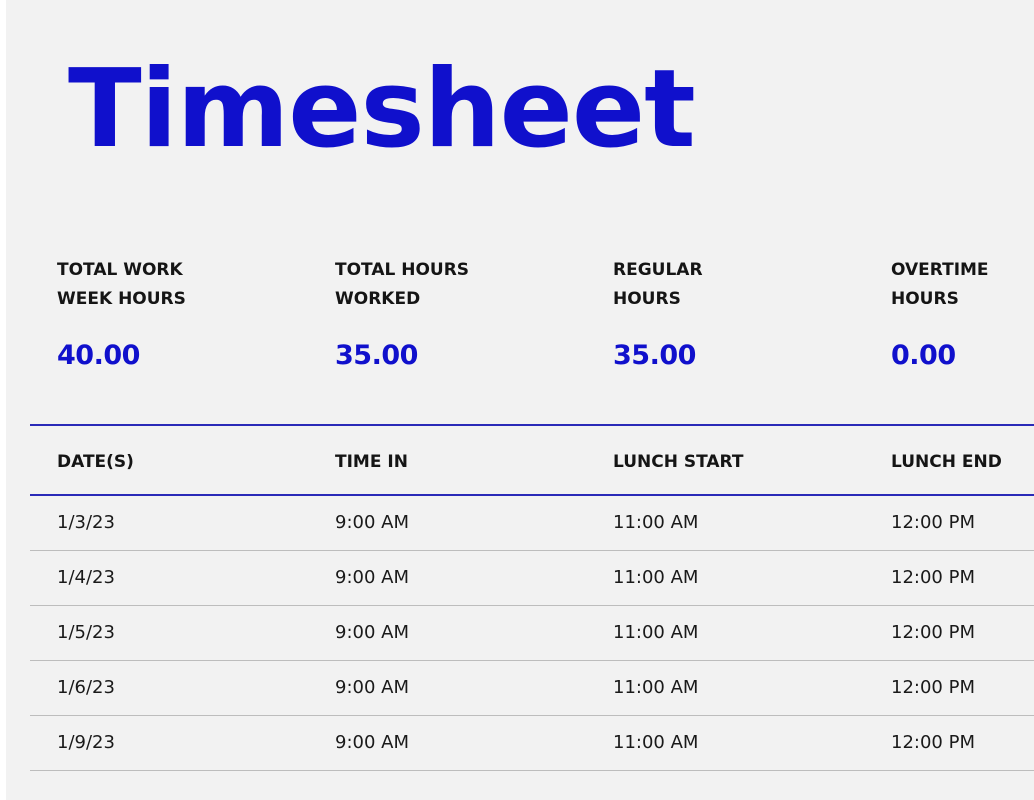 Image resolution: width=1034 pixels, height=800 pixels. What do you see at coordinates (532, 460) in the screenshot?
I see `table-header: DATE(S) TIME IN LUNCH START LUNCH END` at bounding box center [532, 460].